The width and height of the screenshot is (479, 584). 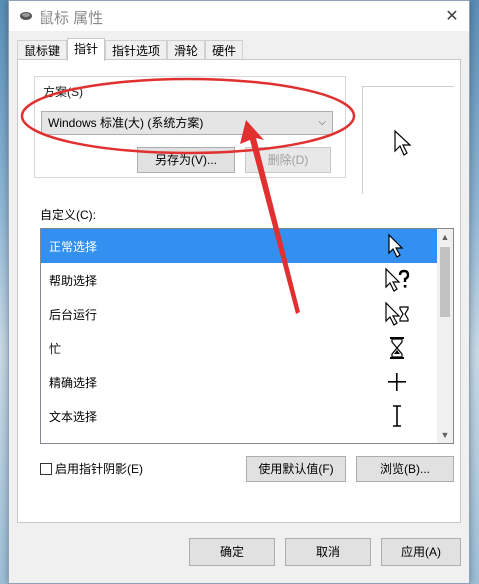 I want to click on tab-pointers: 指针, so click(x=86, y=49).